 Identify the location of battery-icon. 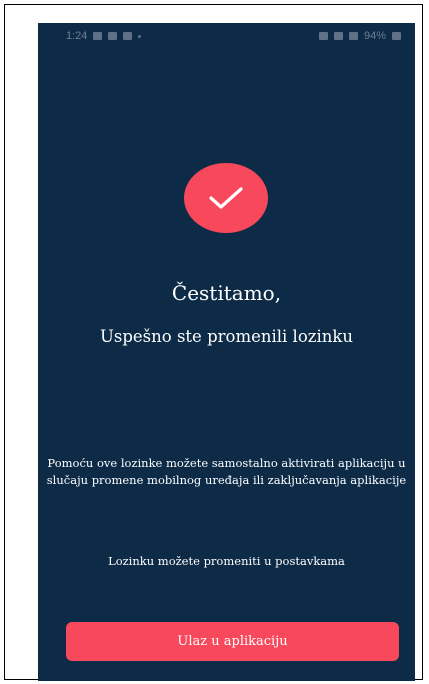
(396, 36).